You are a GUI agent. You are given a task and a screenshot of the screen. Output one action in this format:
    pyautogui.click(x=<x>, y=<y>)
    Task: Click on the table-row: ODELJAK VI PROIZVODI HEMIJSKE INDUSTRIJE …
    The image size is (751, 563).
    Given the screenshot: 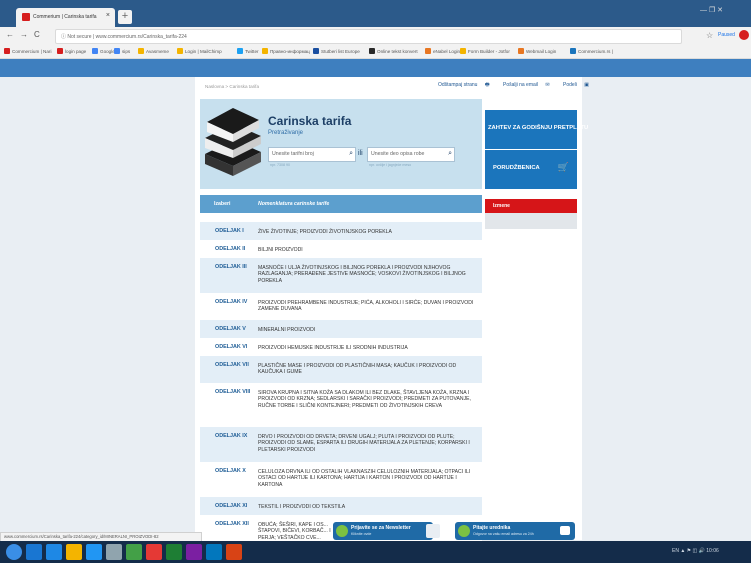 What is the action you would take?
    pyautogui.click(x=341, y=347)
    